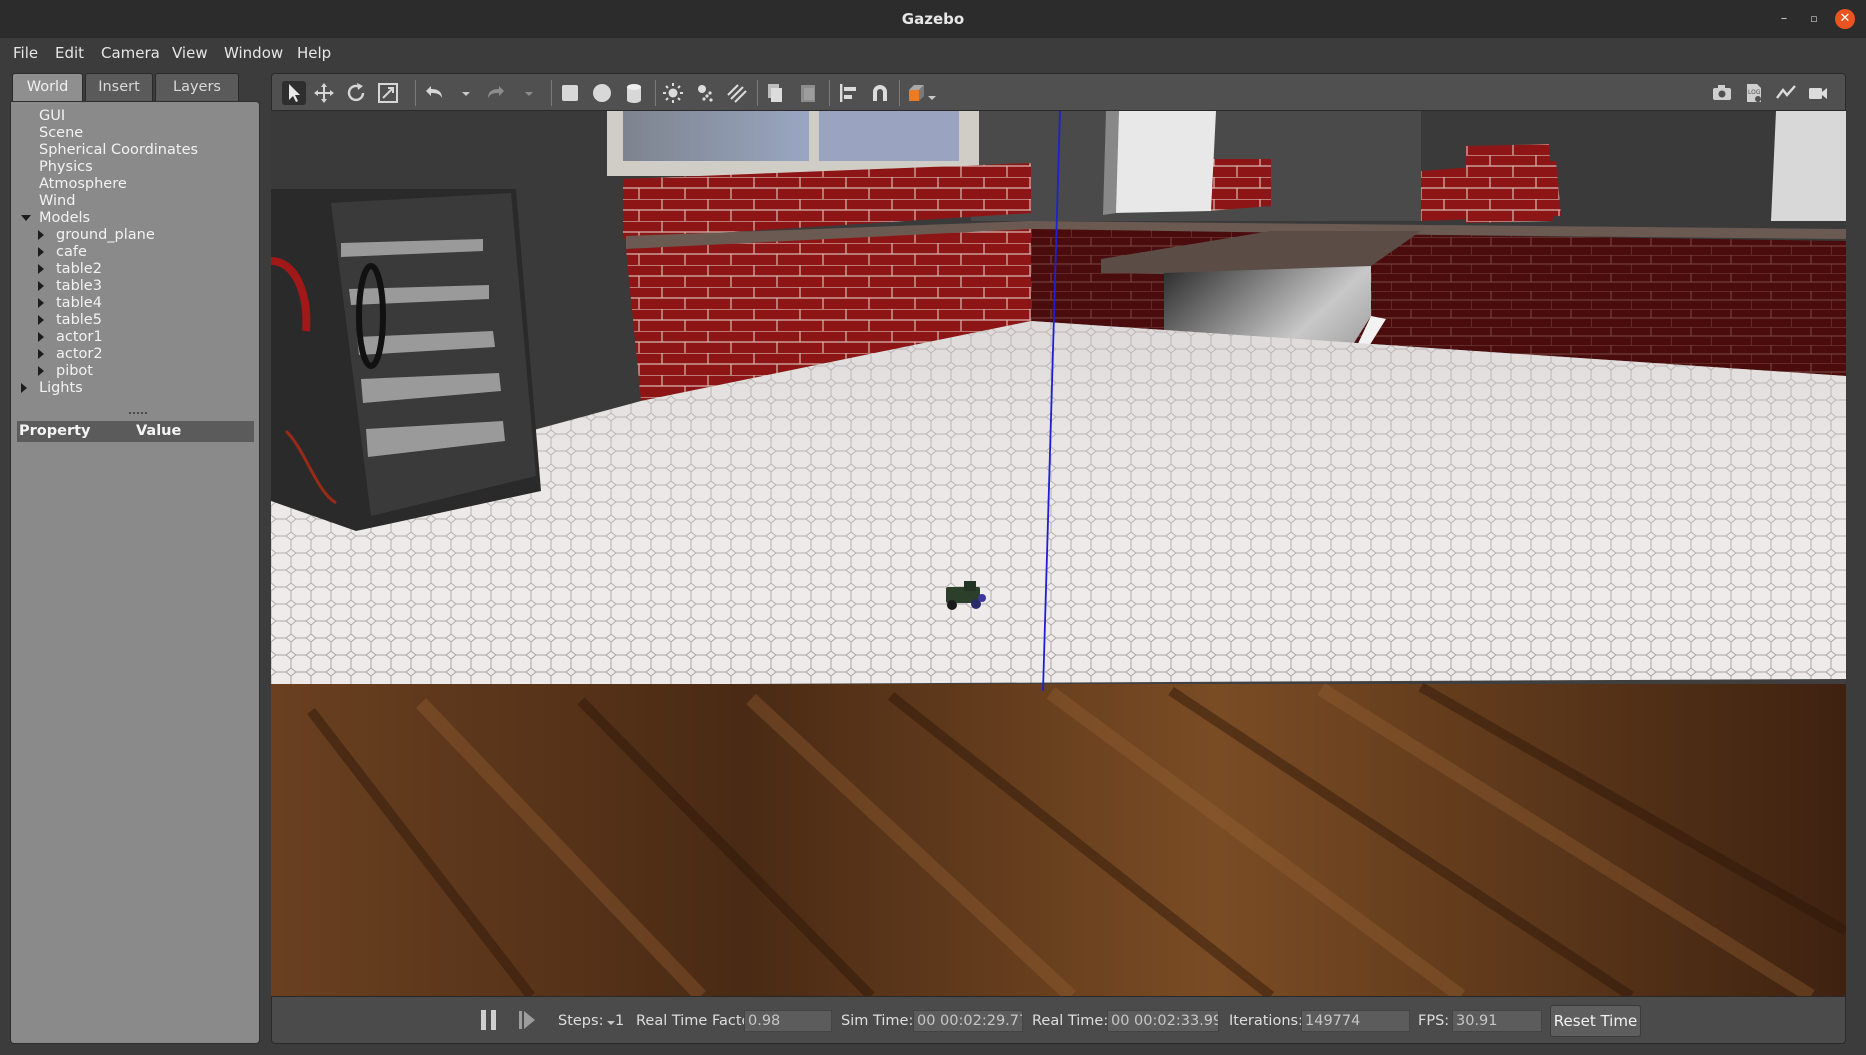 The image size is (1866, 1055). I want to click on sphere-icon, so click(602, 93).